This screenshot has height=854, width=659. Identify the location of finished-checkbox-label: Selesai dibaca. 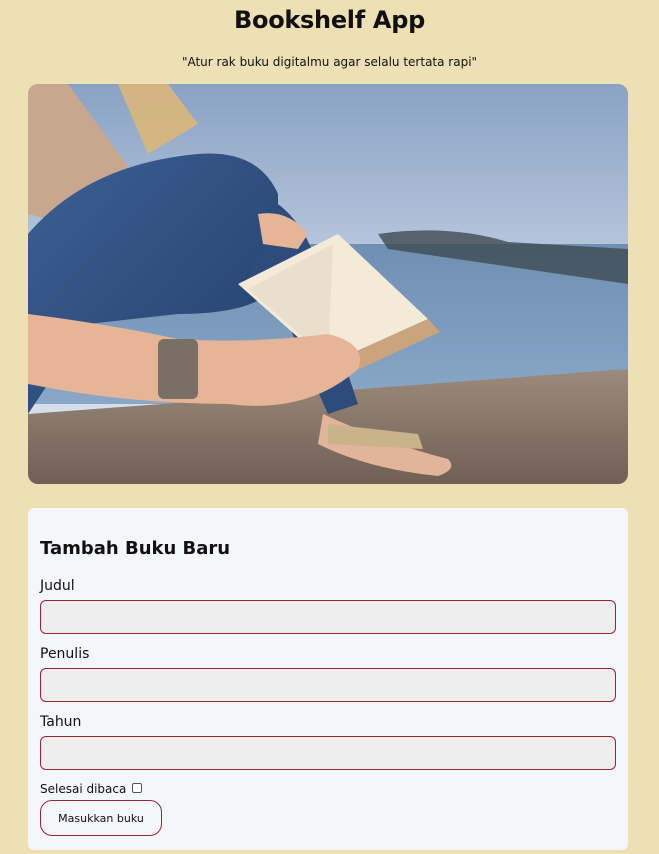
(83, 789).